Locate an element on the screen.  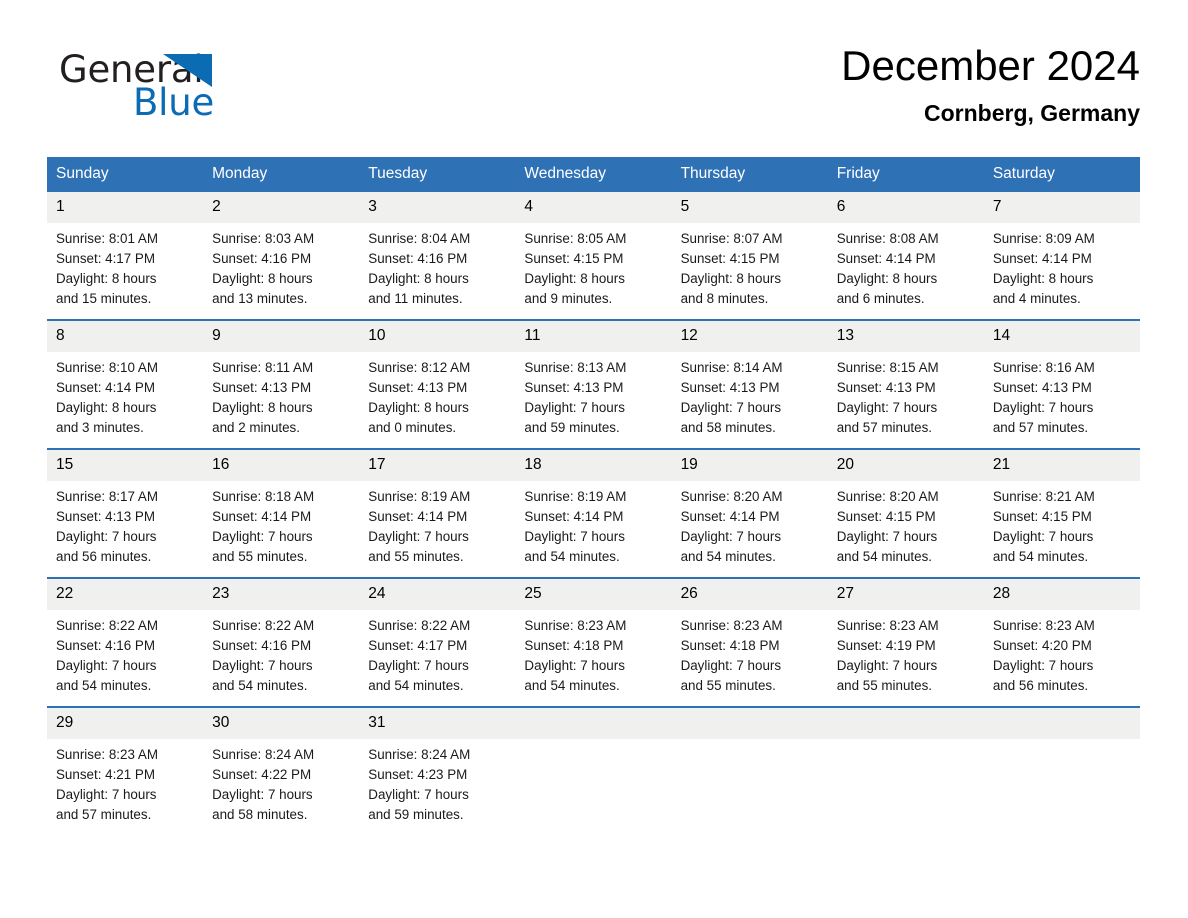
daylight-text-line2: and 0 minutes. is located at coordinates (412, 427).